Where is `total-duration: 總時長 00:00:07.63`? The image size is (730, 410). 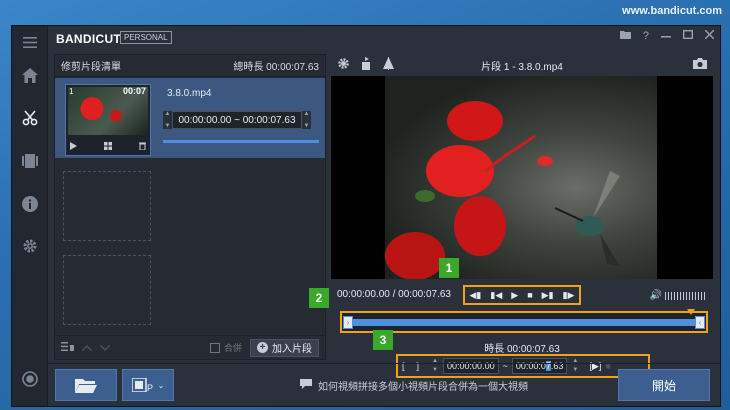 total-duration: 總時長 00:00:07.63 is located at coordinates (276, 67).